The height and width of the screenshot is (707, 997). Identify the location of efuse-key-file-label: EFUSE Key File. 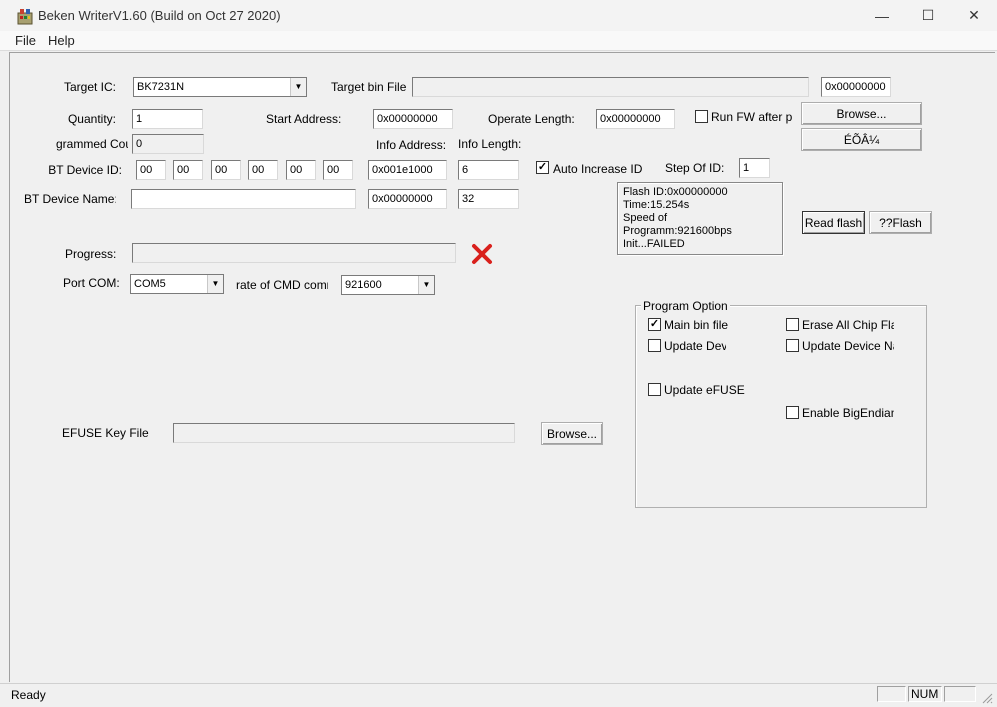
(105, 433).